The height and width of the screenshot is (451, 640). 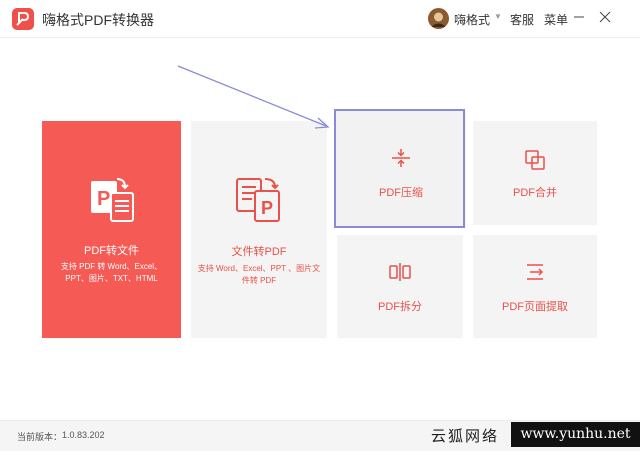 I want to click on watermark-url: www.yunhu.net, so click(x=575, y=434).